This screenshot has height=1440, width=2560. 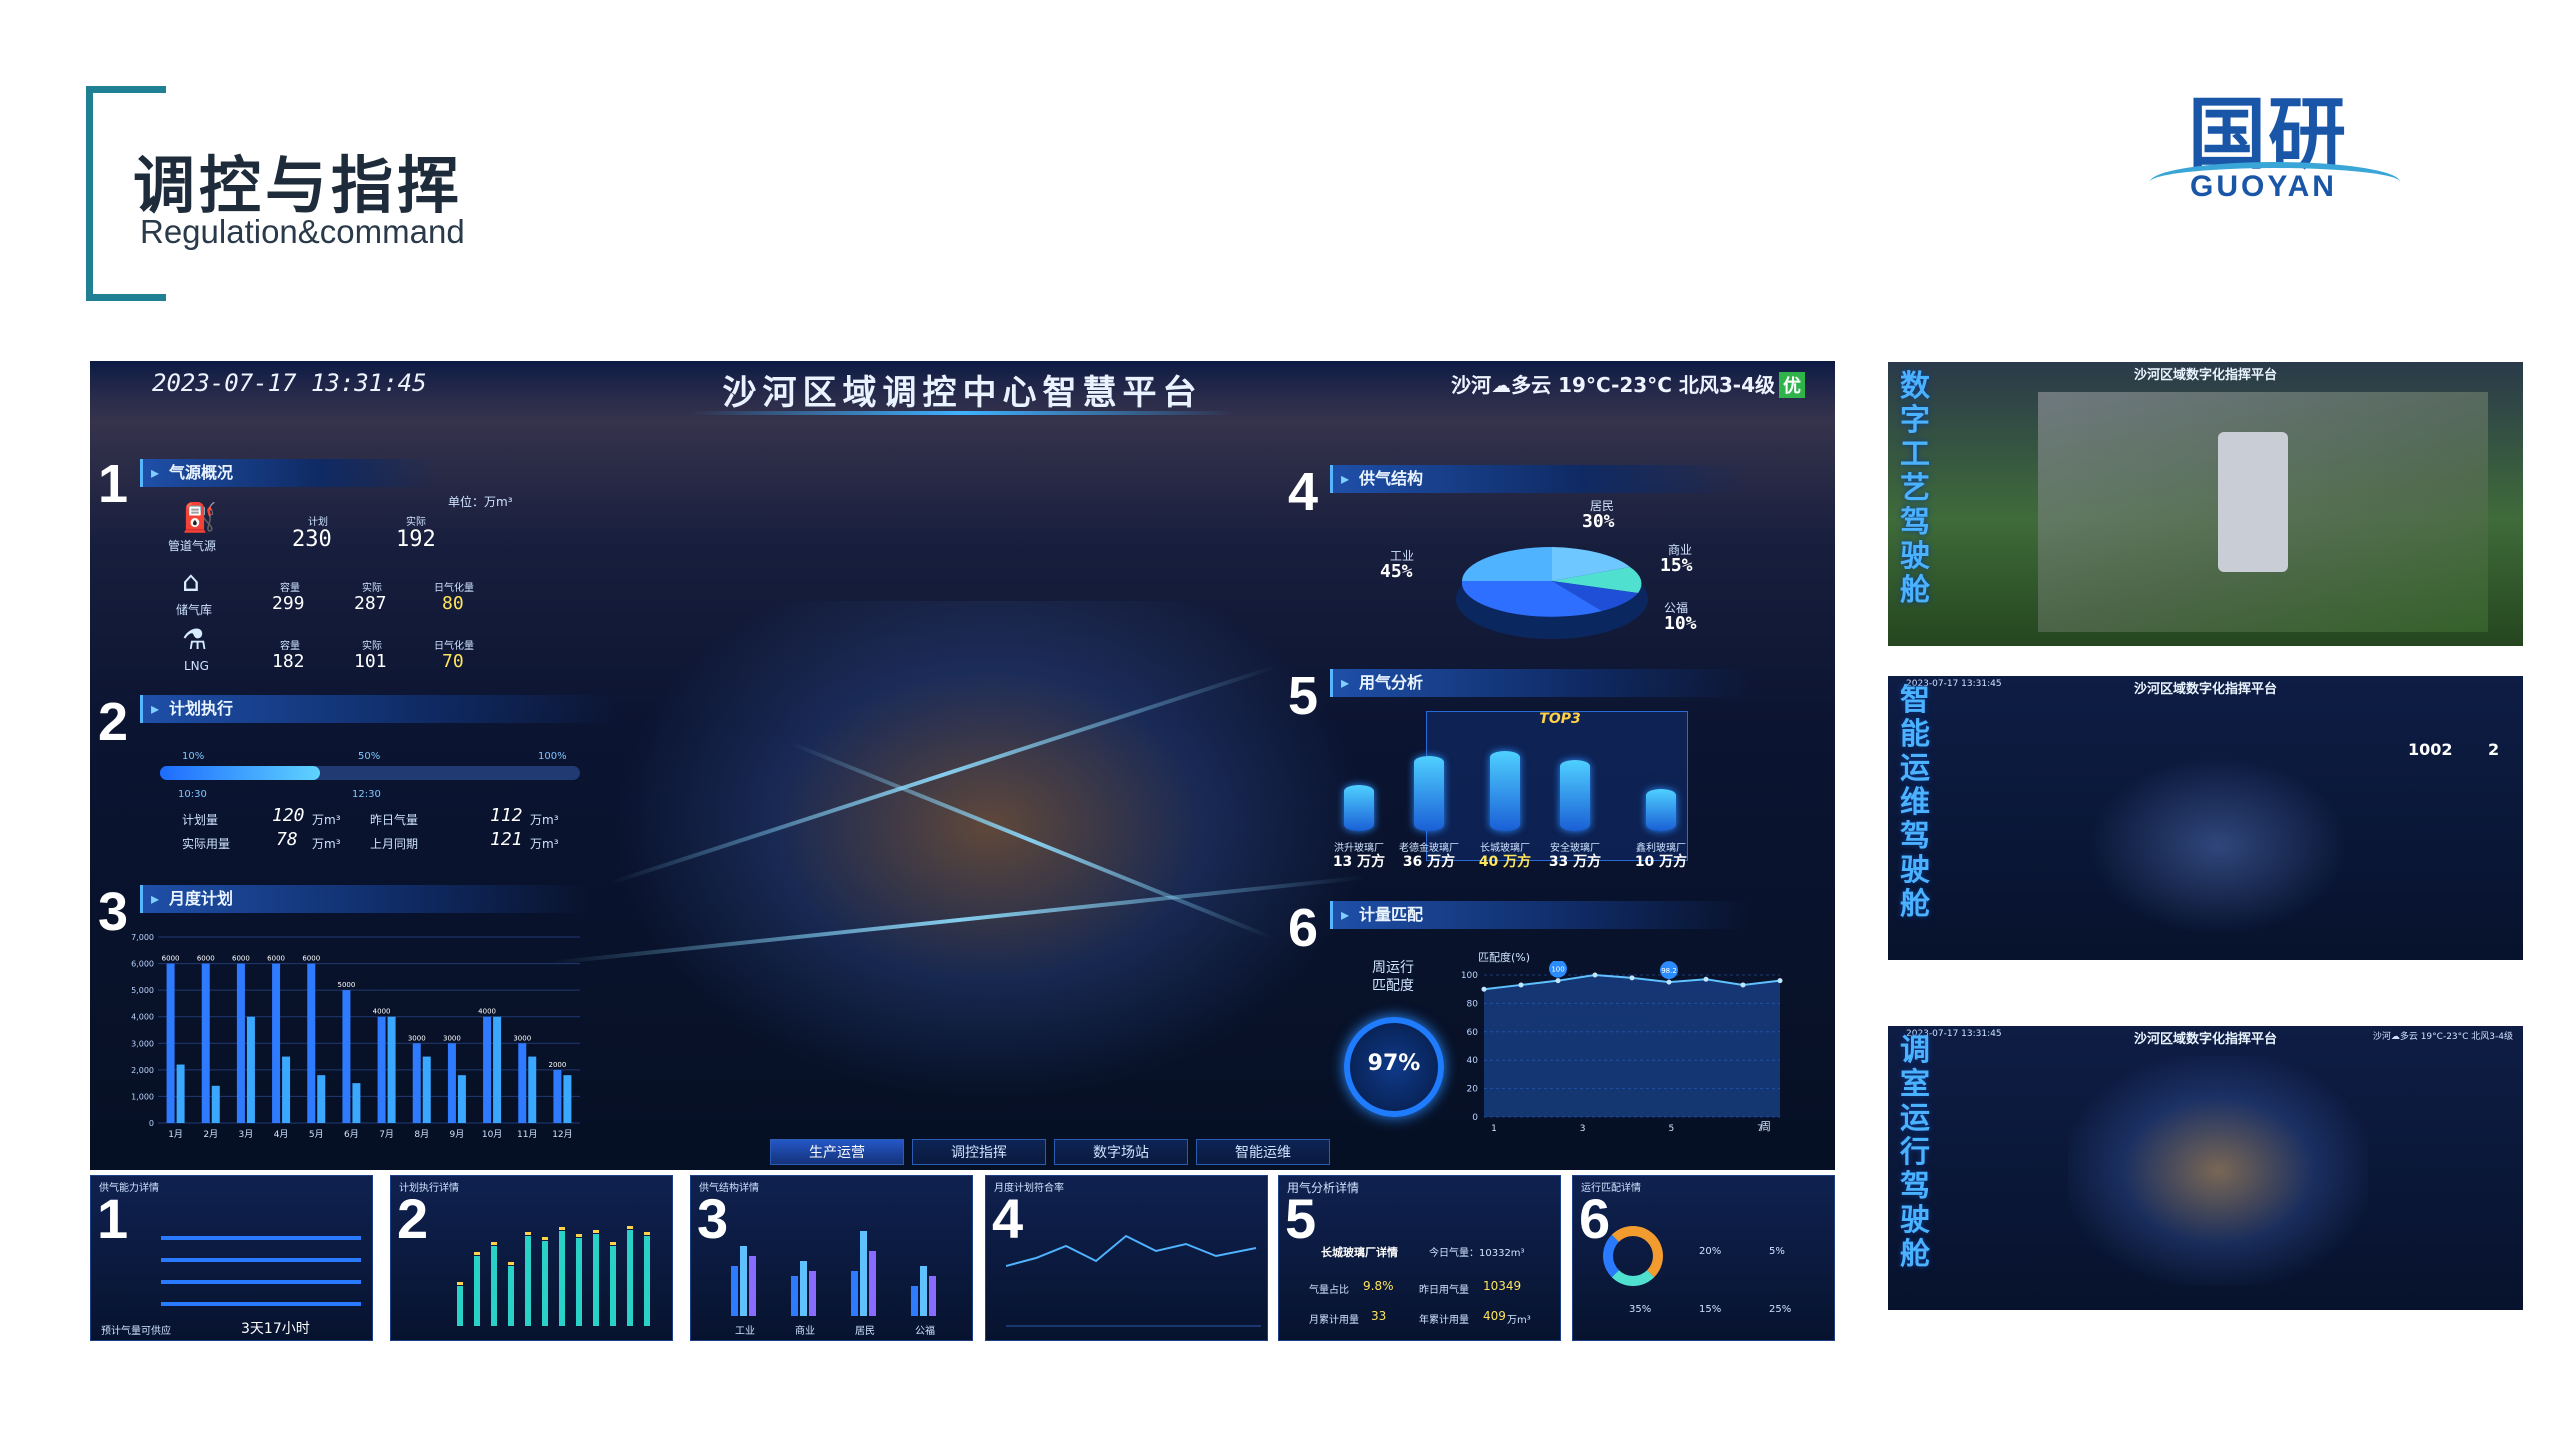 I want to click on y-tick-label: 3,000, so click(x=142, y=1043).